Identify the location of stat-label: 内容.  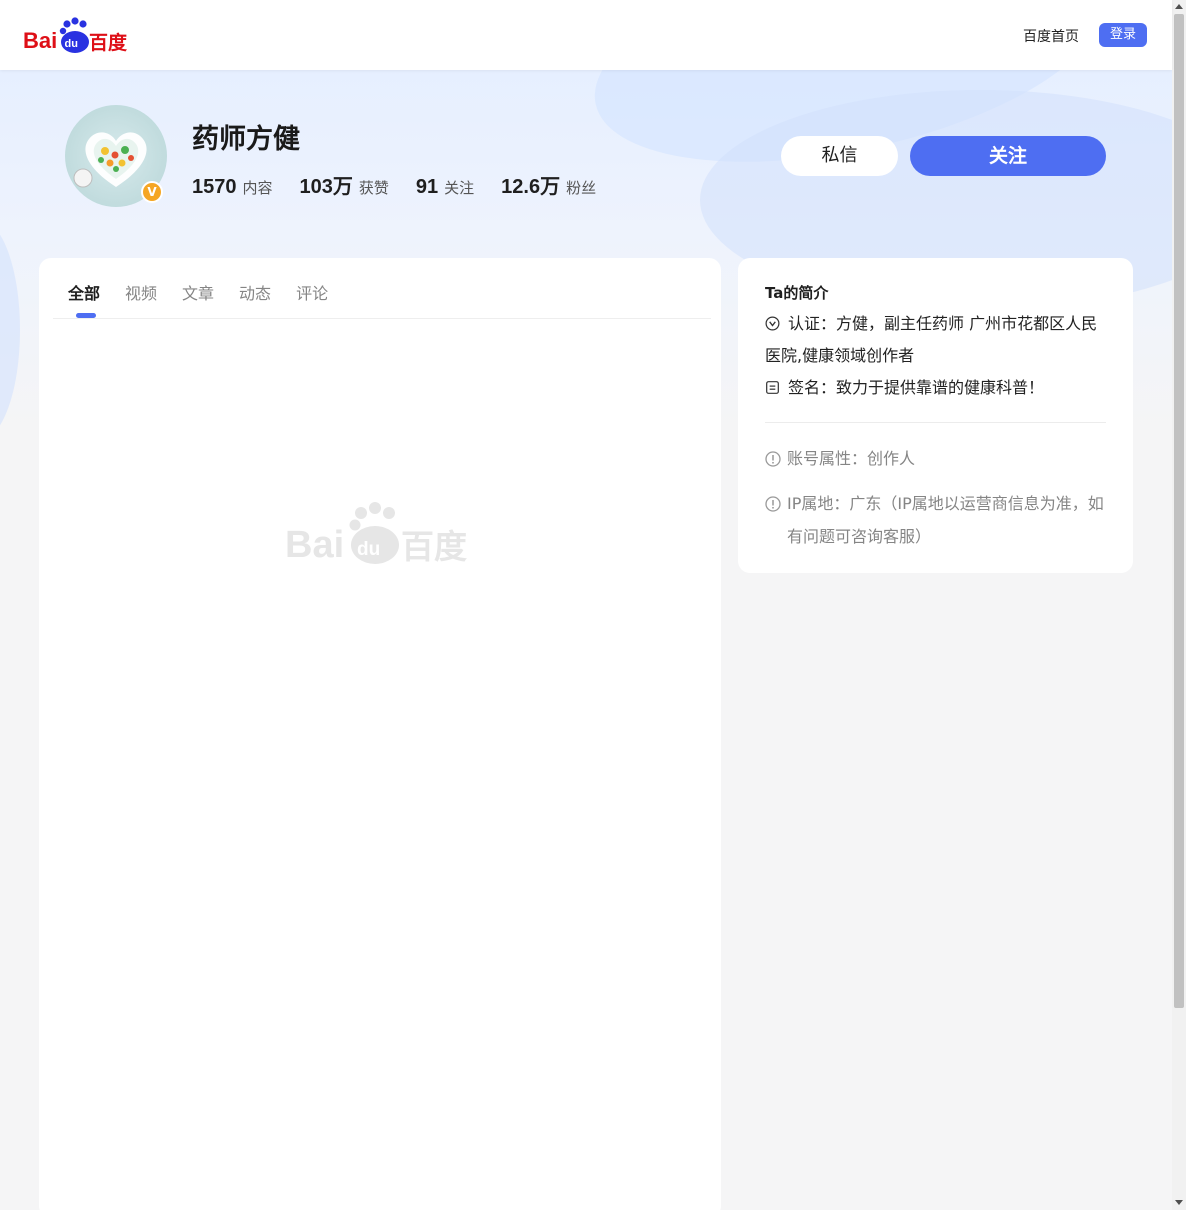
(257, 188).